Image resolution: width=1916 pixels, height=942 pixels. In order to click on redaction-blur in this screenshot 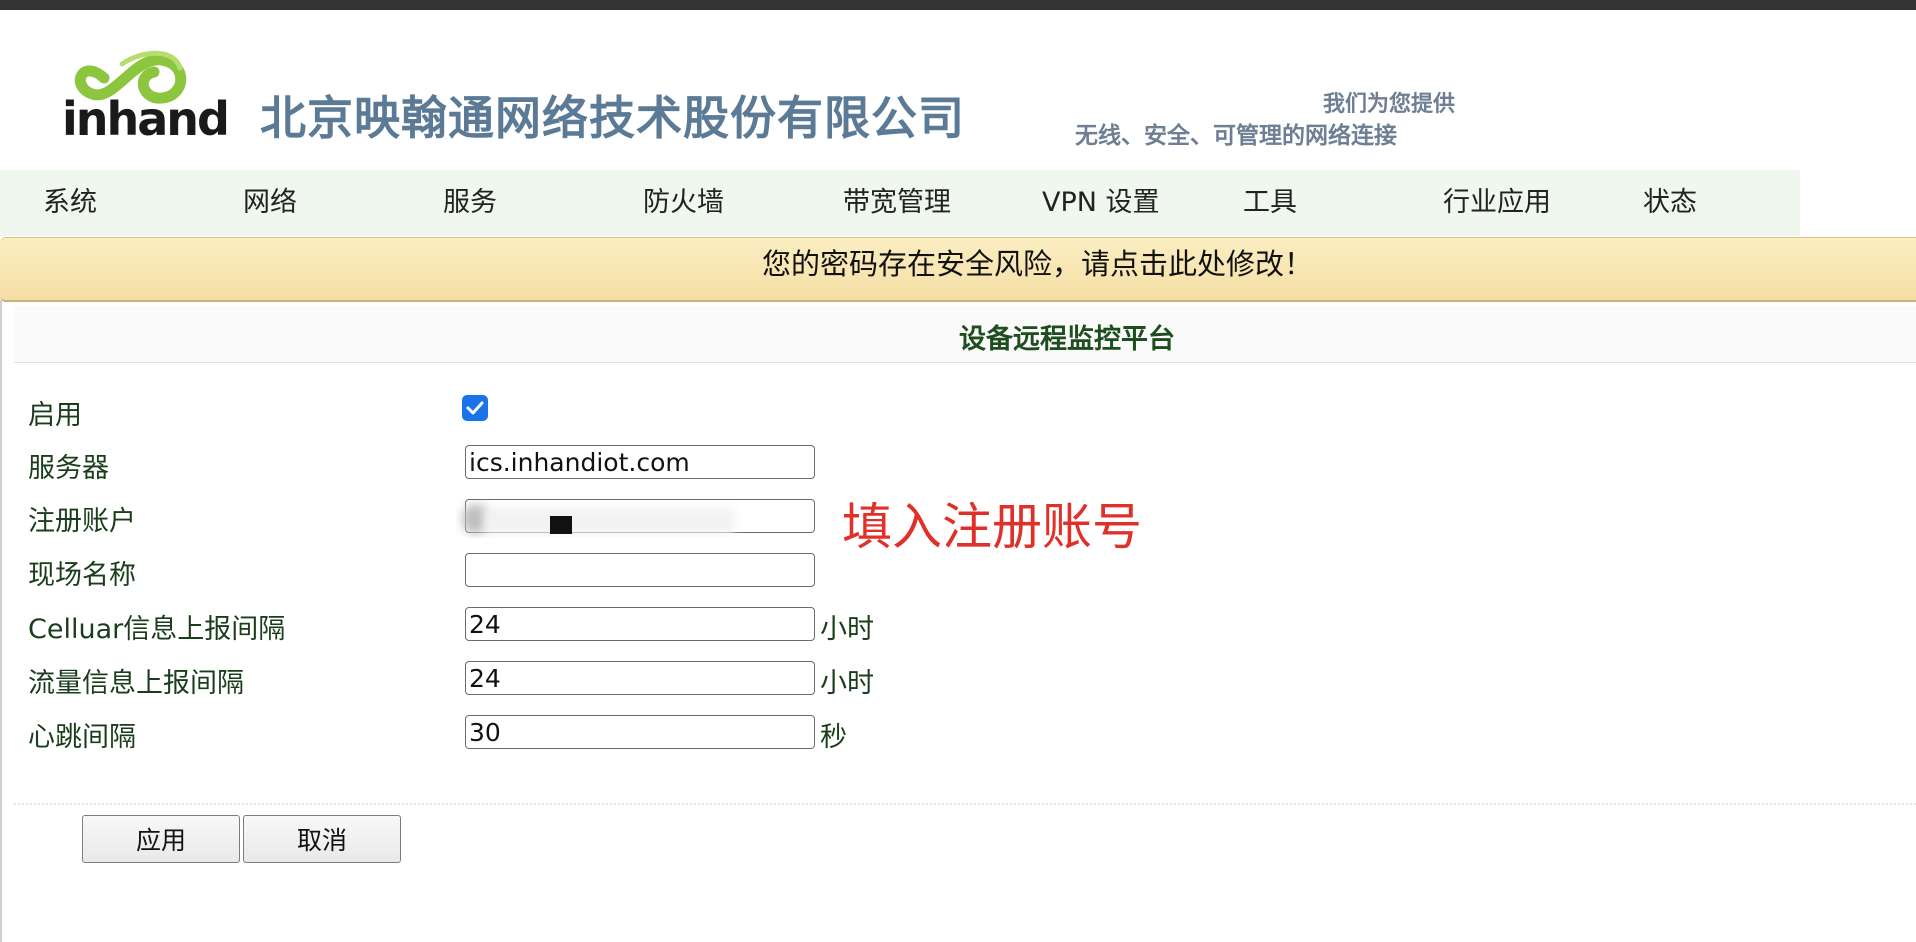, I will do `click(604, 519)`.